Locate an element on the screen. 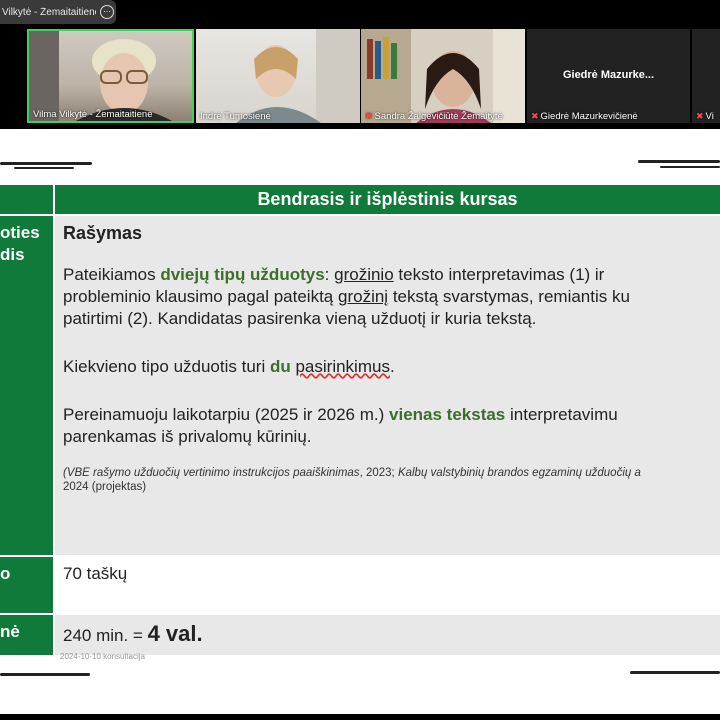 Image resolution: width=720 pixels, height=720 pixels. slide-footer: 2024-10-10 konsultacija is located at coordinates (102, 656).